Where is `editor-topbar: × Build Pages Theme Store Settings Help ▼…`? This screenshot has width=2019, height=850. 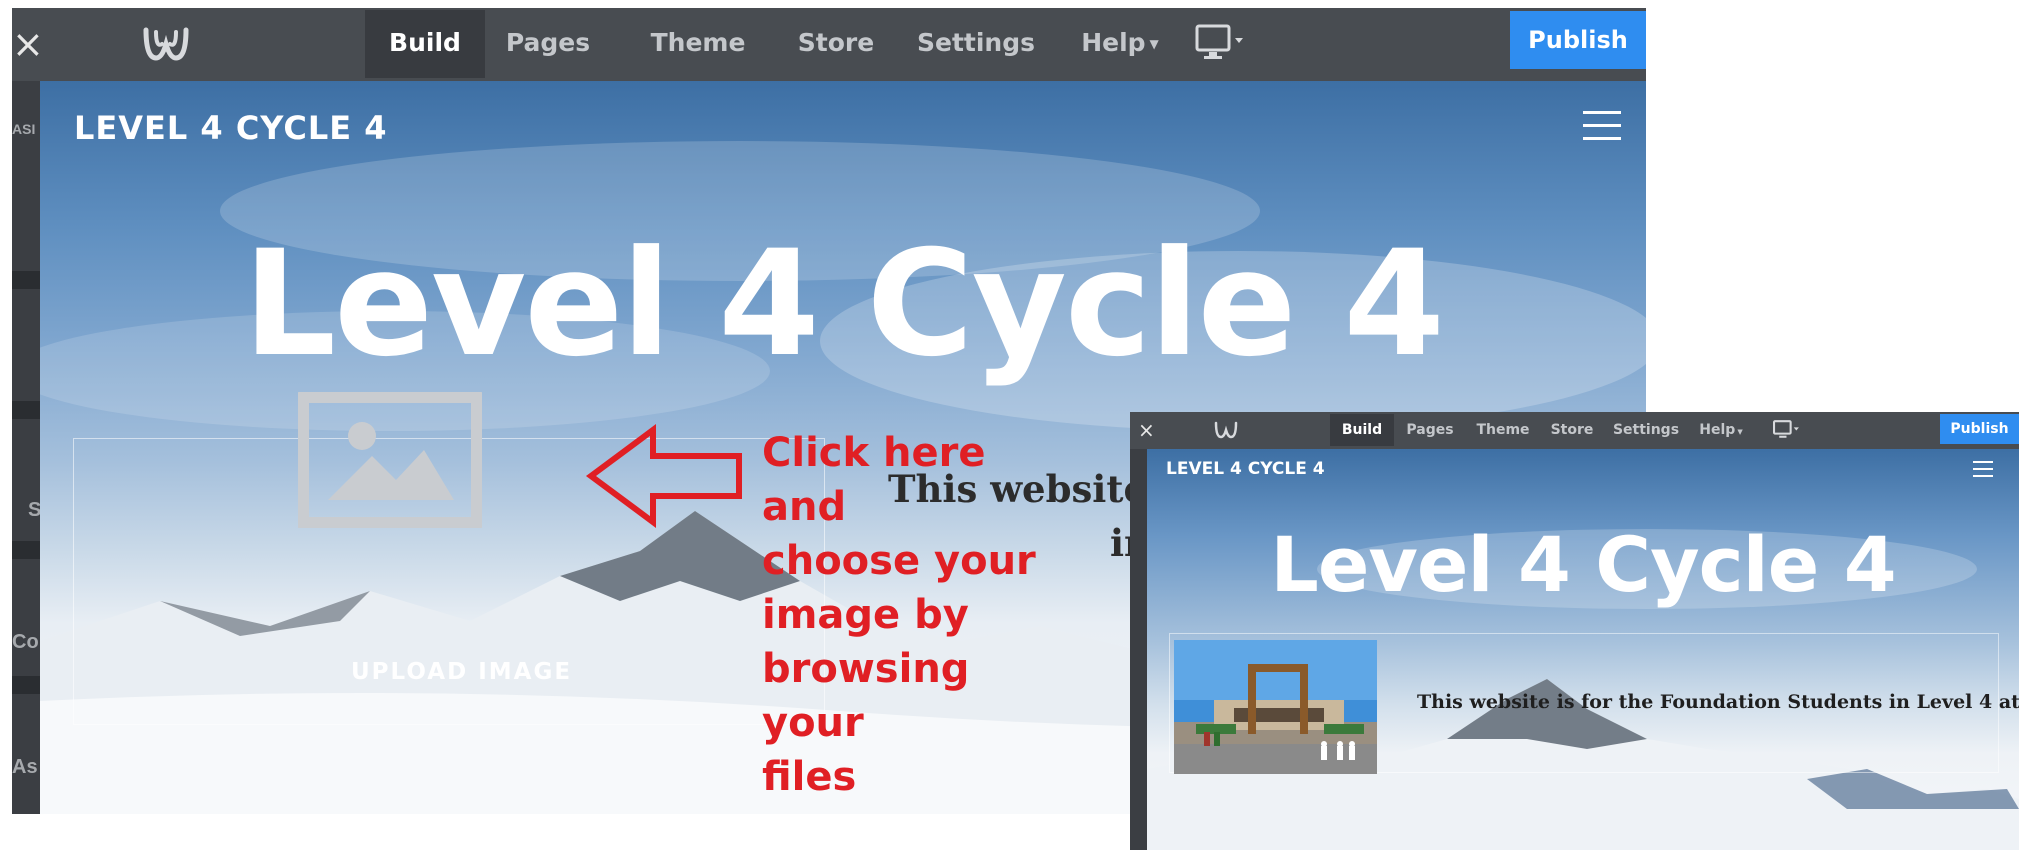
editor-topbar: × Build Pages Theme Store Settings Help ▼… is located at coordinates (829, 44).